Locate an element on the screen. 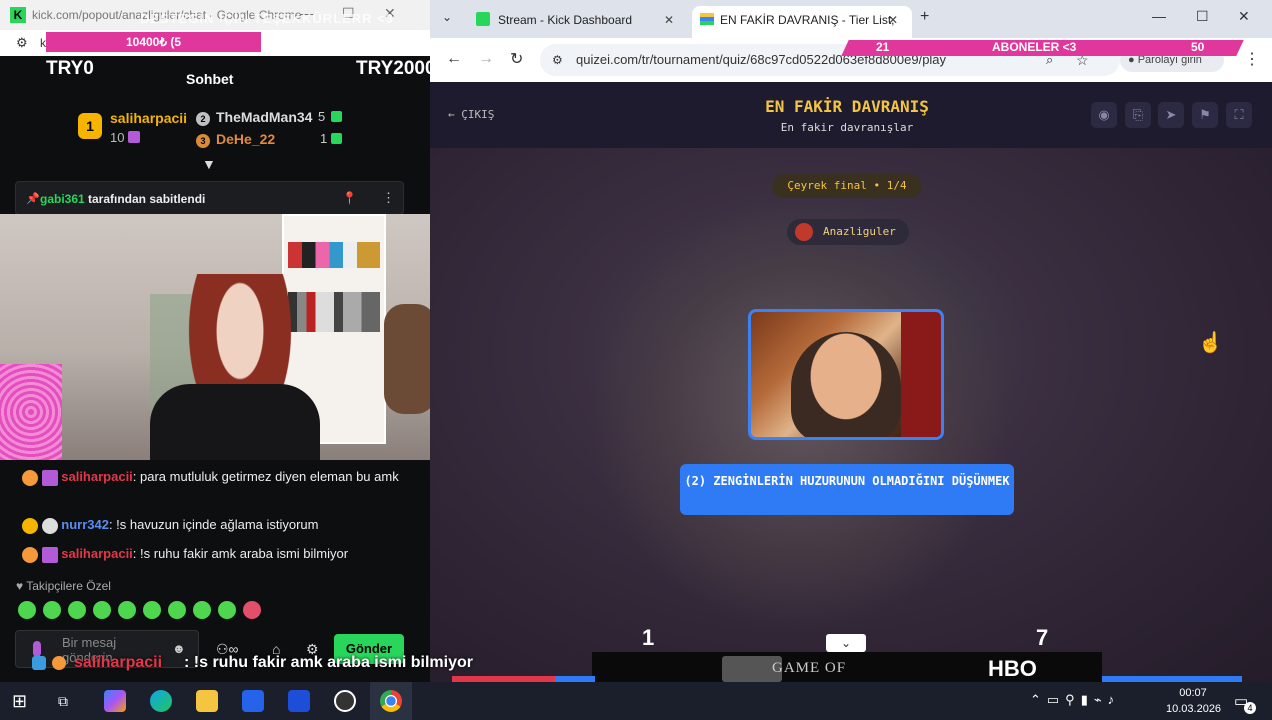 The height and width of the screenshot is (720, 1272). store-app-icon is located at coordinates (253, 701).